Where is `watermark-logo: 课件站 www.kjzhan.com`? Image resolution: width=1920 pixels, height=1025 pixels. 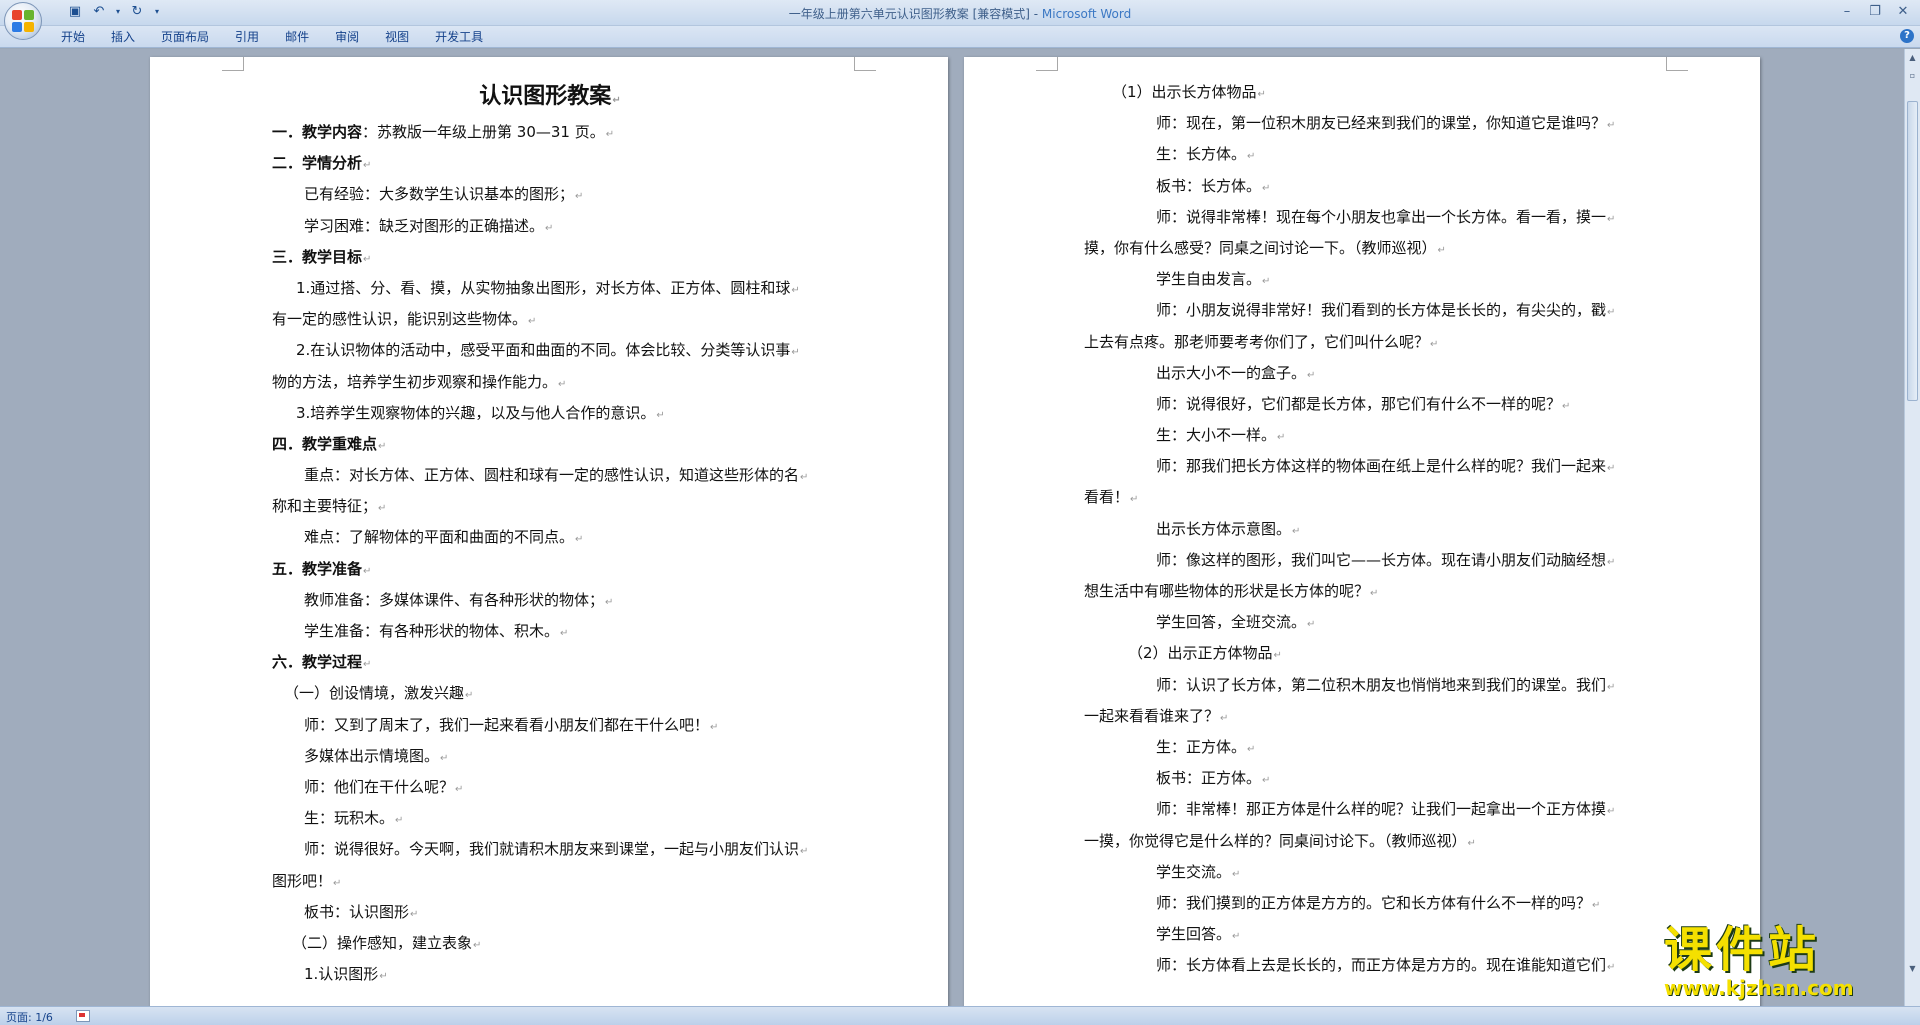 watermark-logo: 课件站 www.kjzhan.com is located at coordinates (1784, 964).